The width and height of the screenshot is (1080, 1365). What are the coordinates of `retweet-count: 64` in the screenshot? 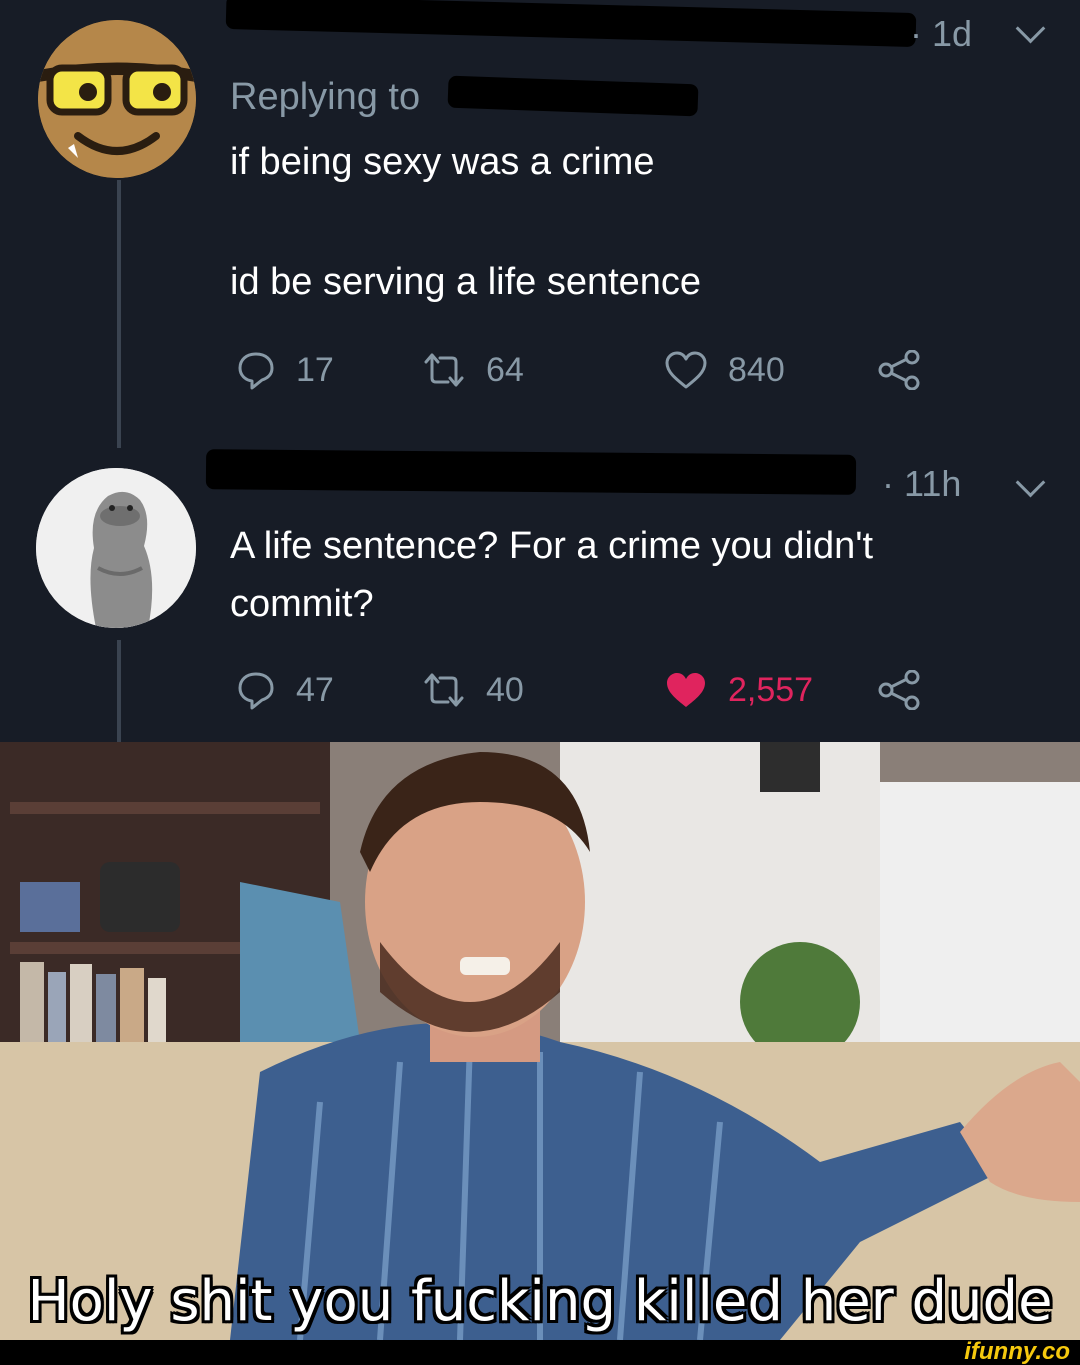 It's located at (505, 370).